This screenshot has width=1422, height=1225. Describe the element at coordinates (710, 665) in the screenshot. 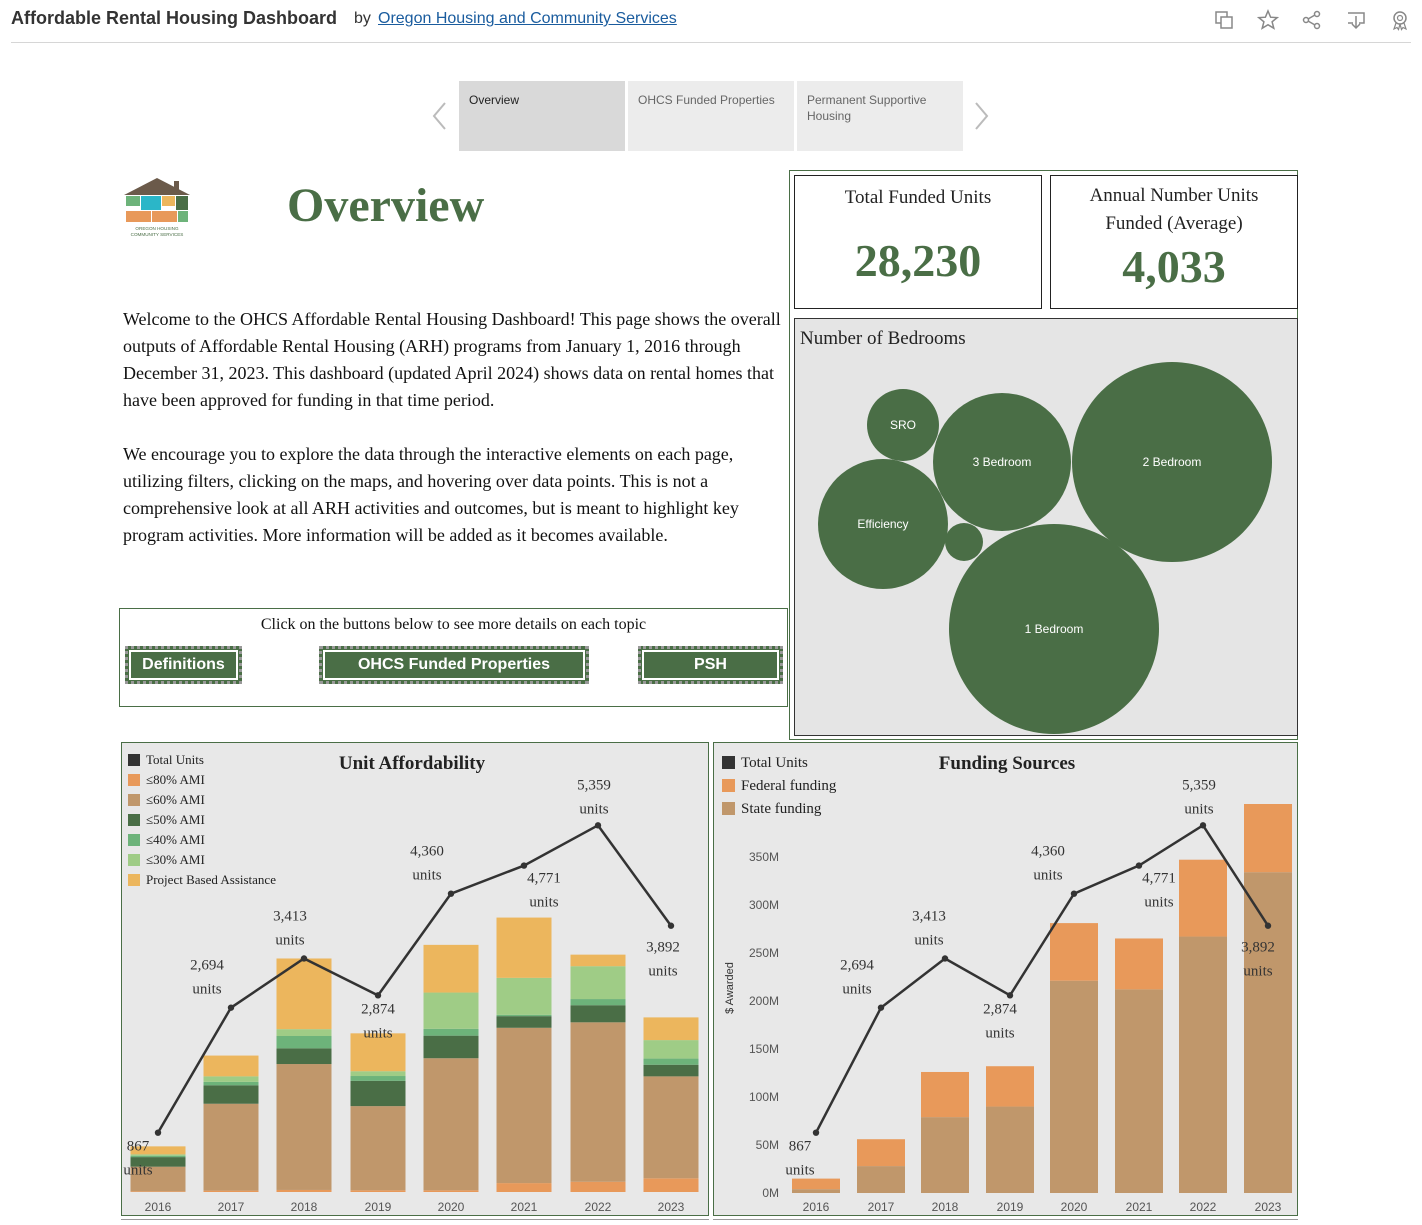

I see `psh-button: PSH` at that location.